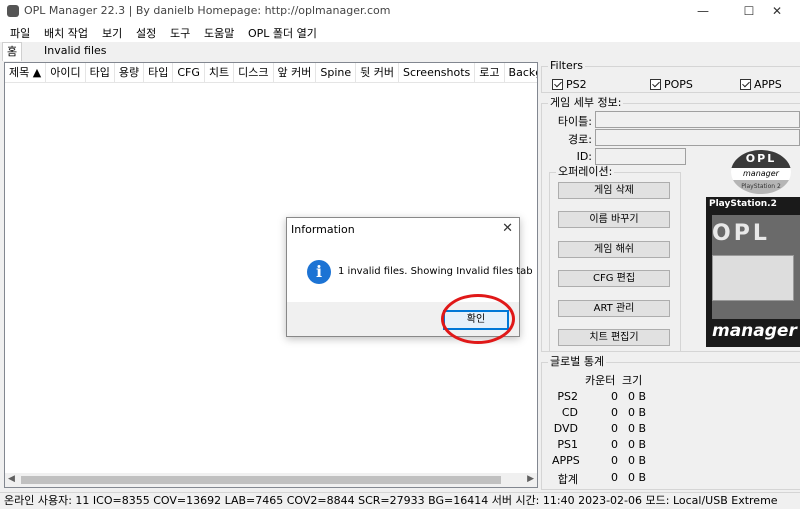 The image size is (800, 509). I want to click on menu-bar: 파일 배치 작업 보기 설정 도구 도움말 OPL 폴더 열기, so click(400, 32).